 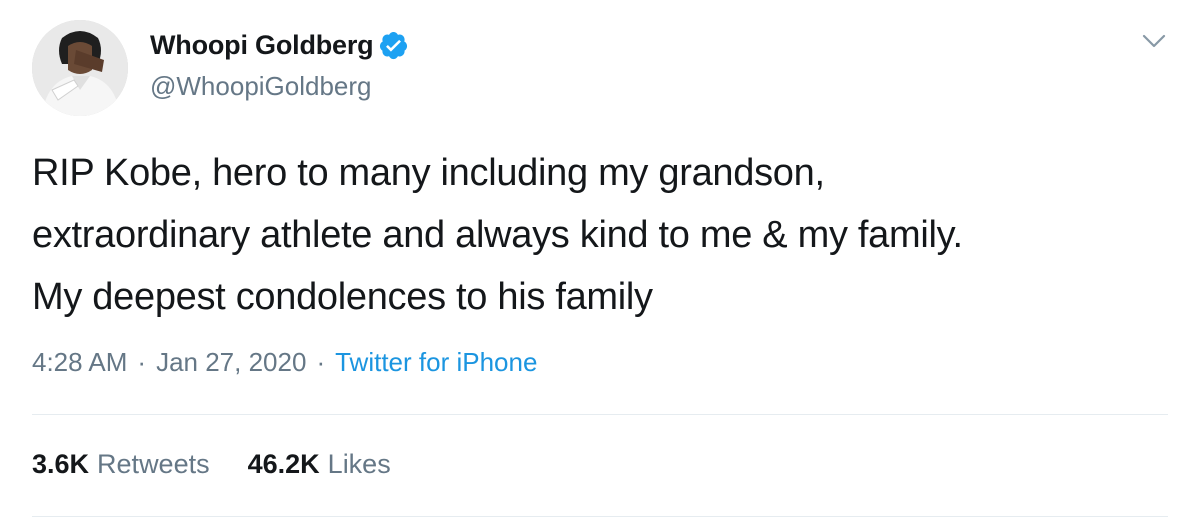 I want to click on chevron-down-icon, so click(x=1154, y=41).